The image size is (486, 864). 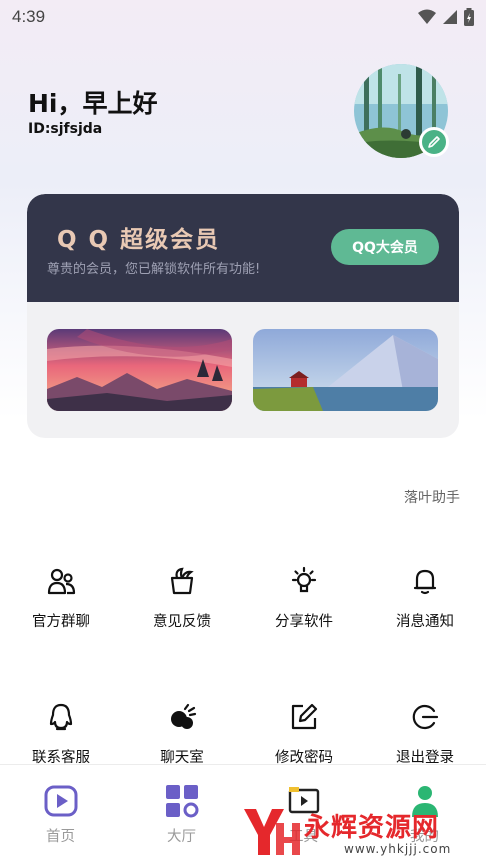 I want to click on edit-avatar-button, so click(x=434, y=142).